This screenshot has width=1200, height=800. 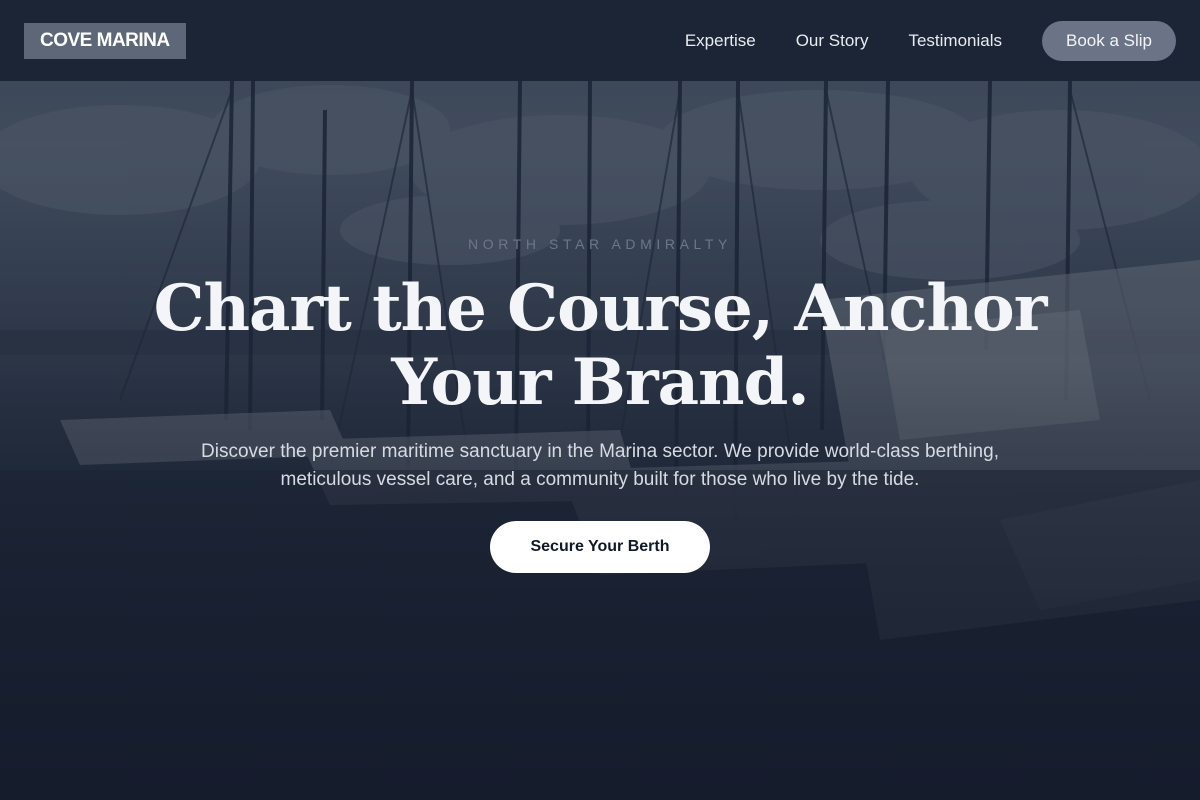 What do you see at coordinates (600, 244) in the screenshot?
I see `hero-eyebrow: NORTH STAR ADMIRALTY` at bounding box center [600, 244].